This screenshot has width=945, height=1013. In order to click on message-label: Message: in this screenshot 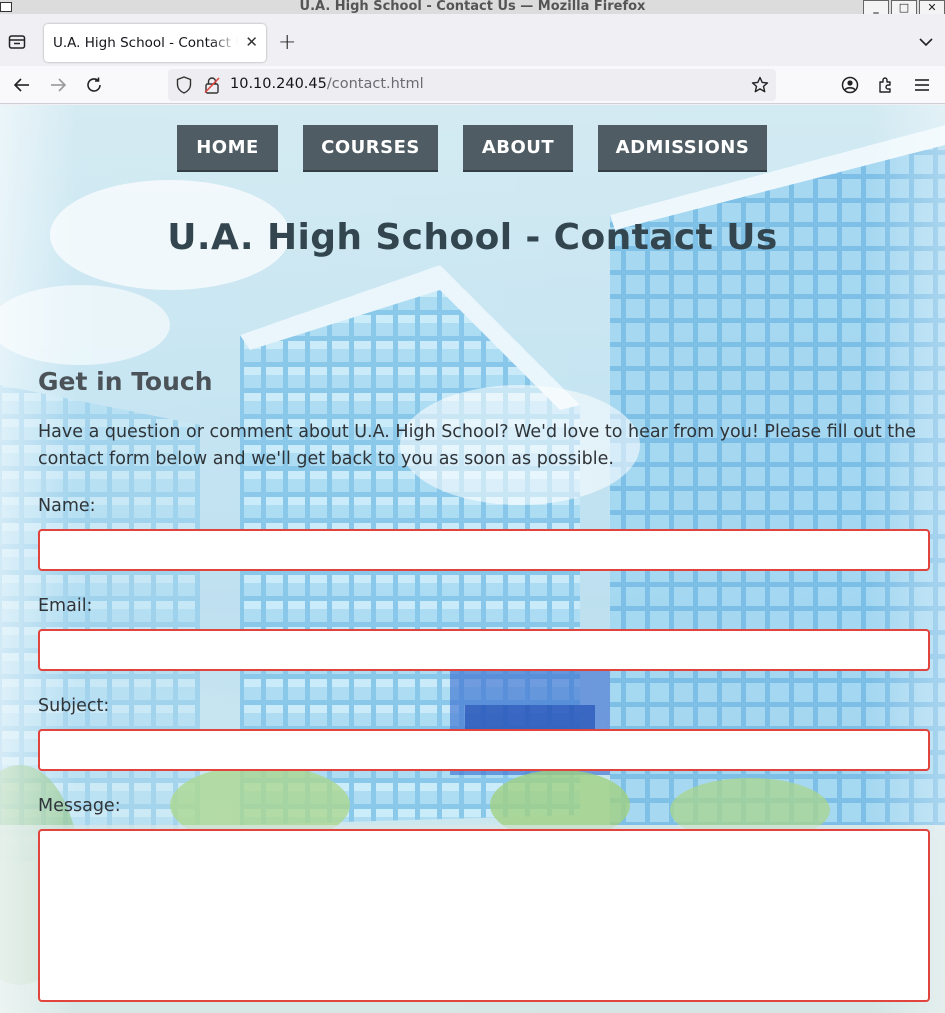, I will do `click(79, 806)`.